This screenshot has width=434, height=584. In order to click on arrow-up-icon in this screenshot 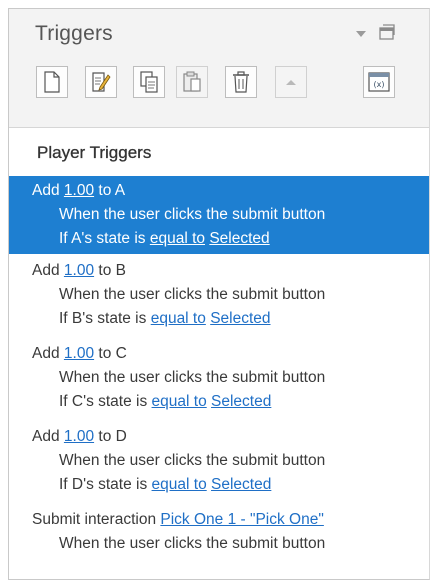, I will do `click(291, 82)`.